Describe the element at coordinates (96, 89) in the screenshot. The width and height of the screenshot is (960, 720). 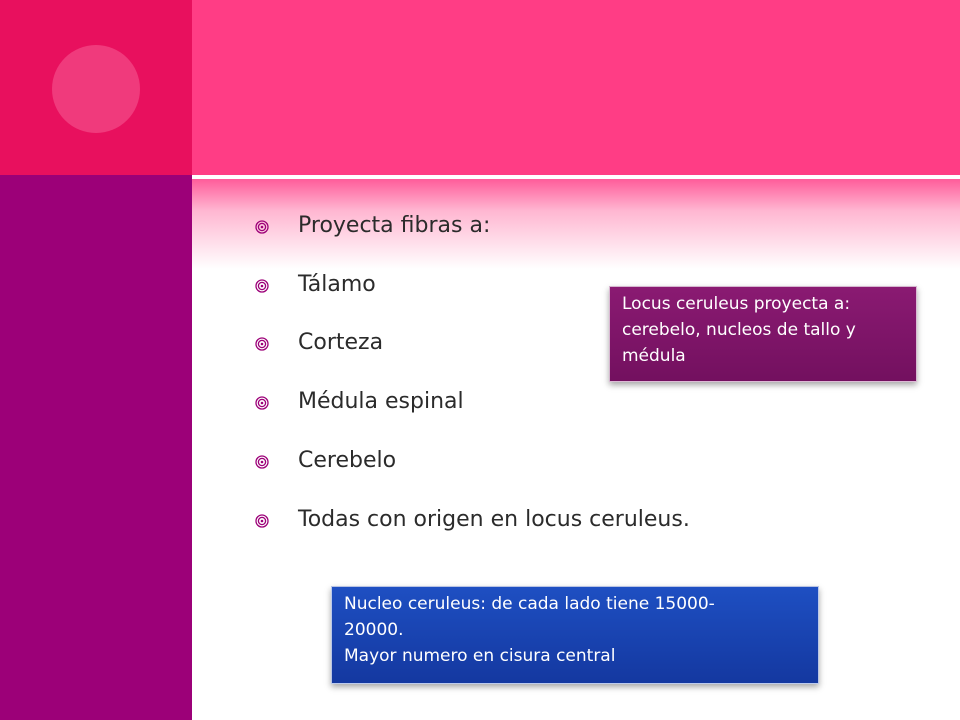
I see `decorative-circle` at that location.